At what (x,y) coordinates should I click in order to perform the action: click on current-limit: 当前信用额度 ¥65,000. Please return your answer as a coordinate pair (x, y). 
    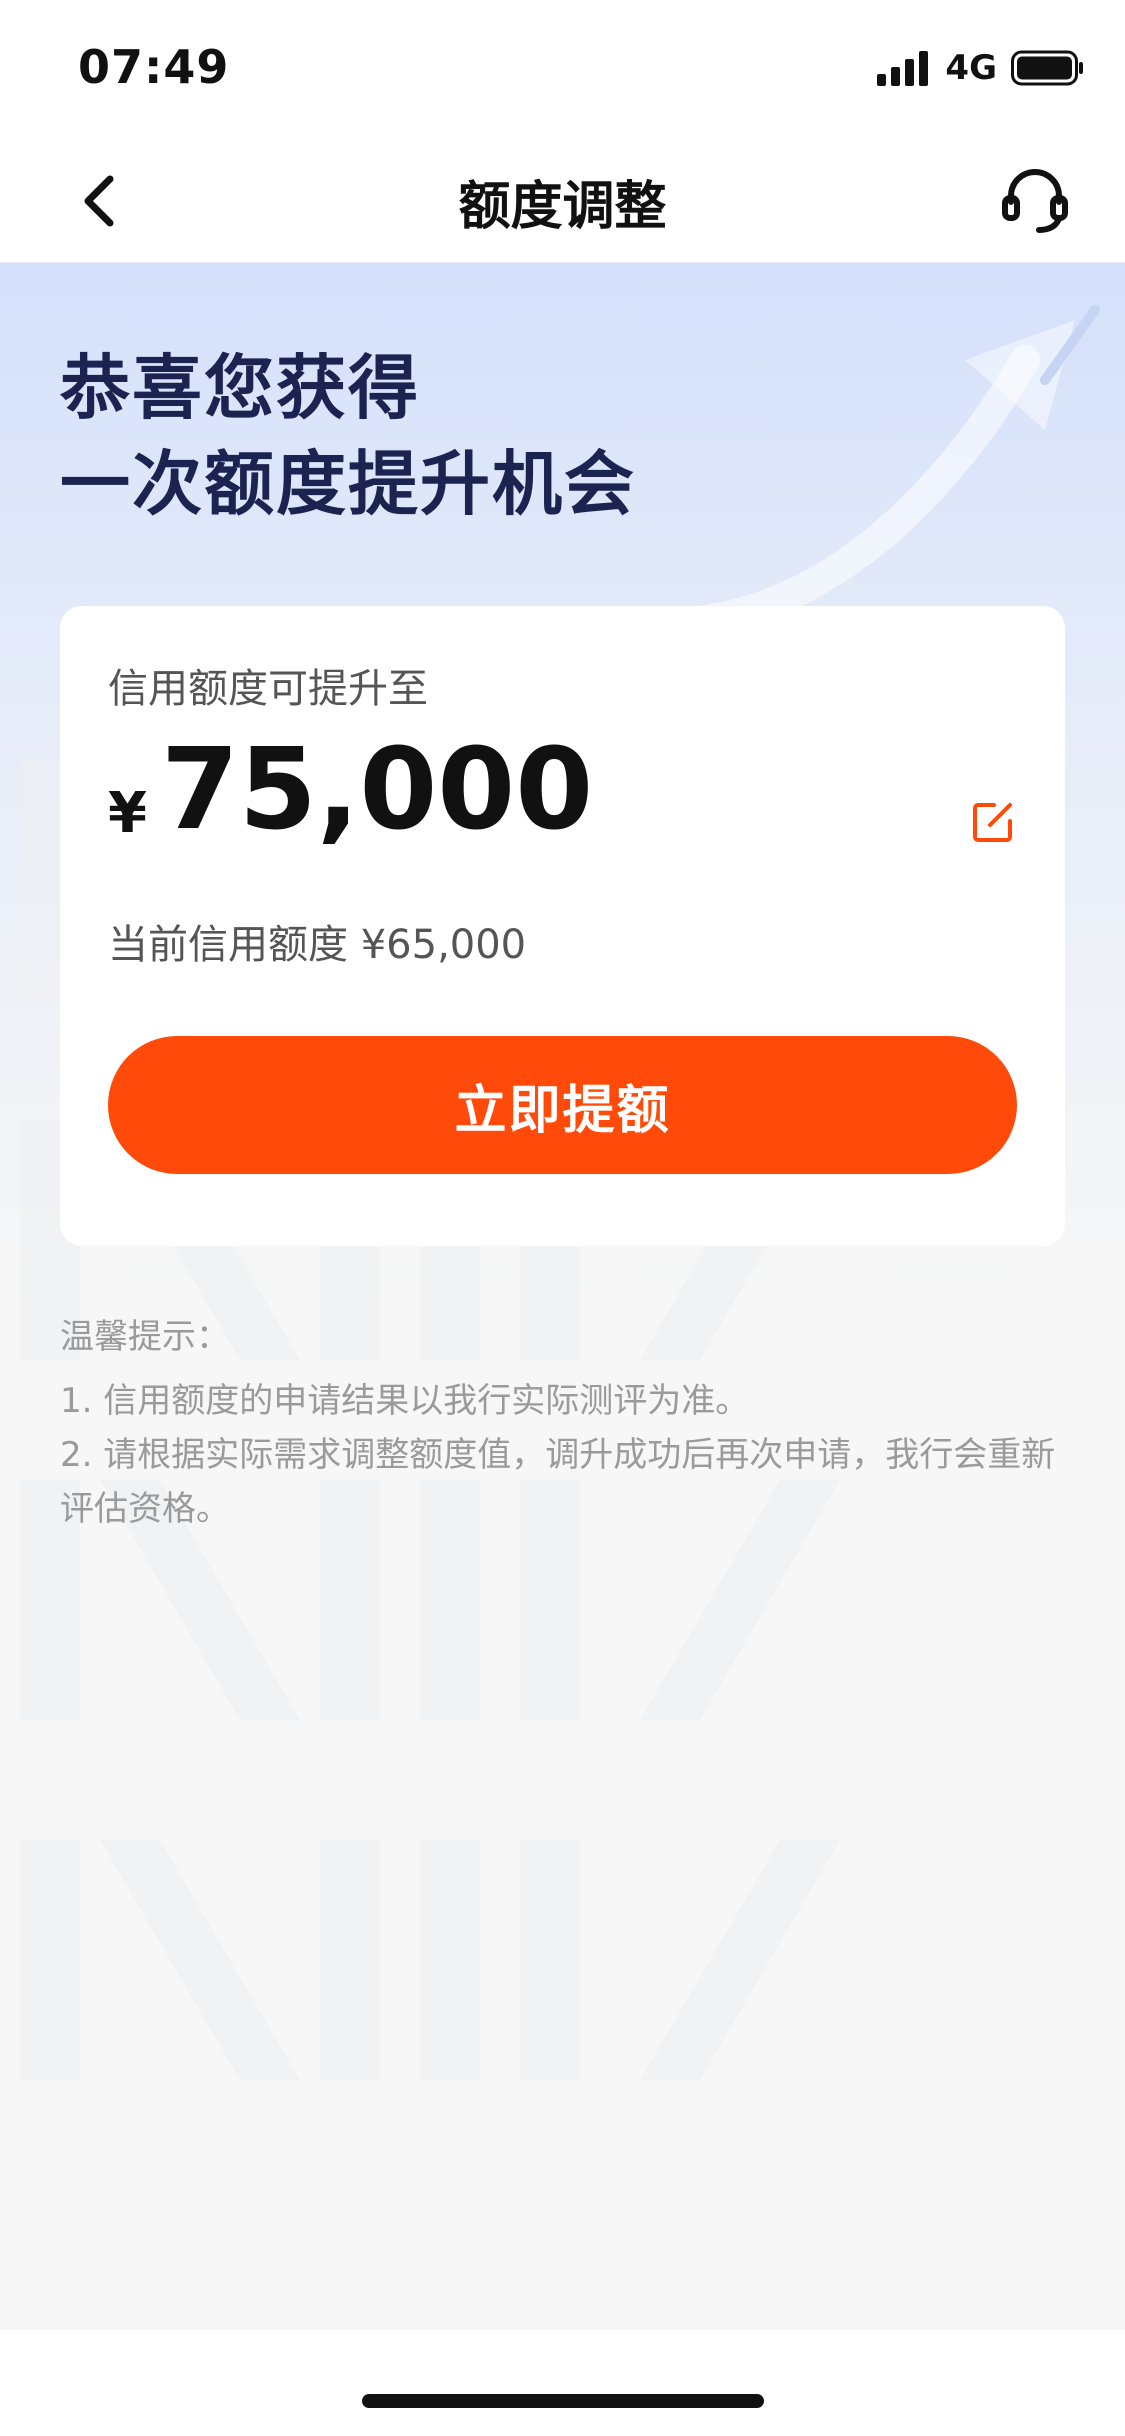
    Looking at the image, I should click on (317, 941).